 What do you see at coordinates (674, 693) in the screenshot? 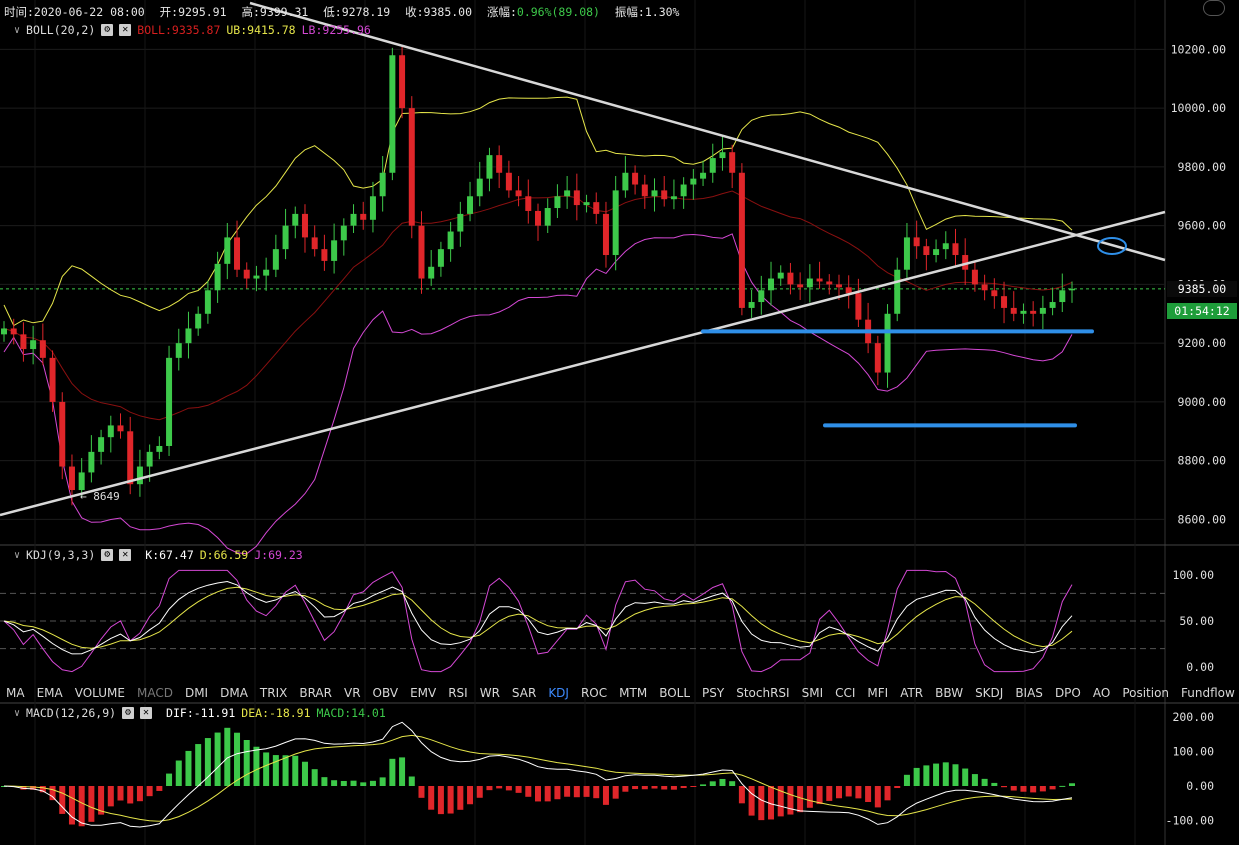
I see `tab-boll: BOLL` at bounding box center [674, 693].